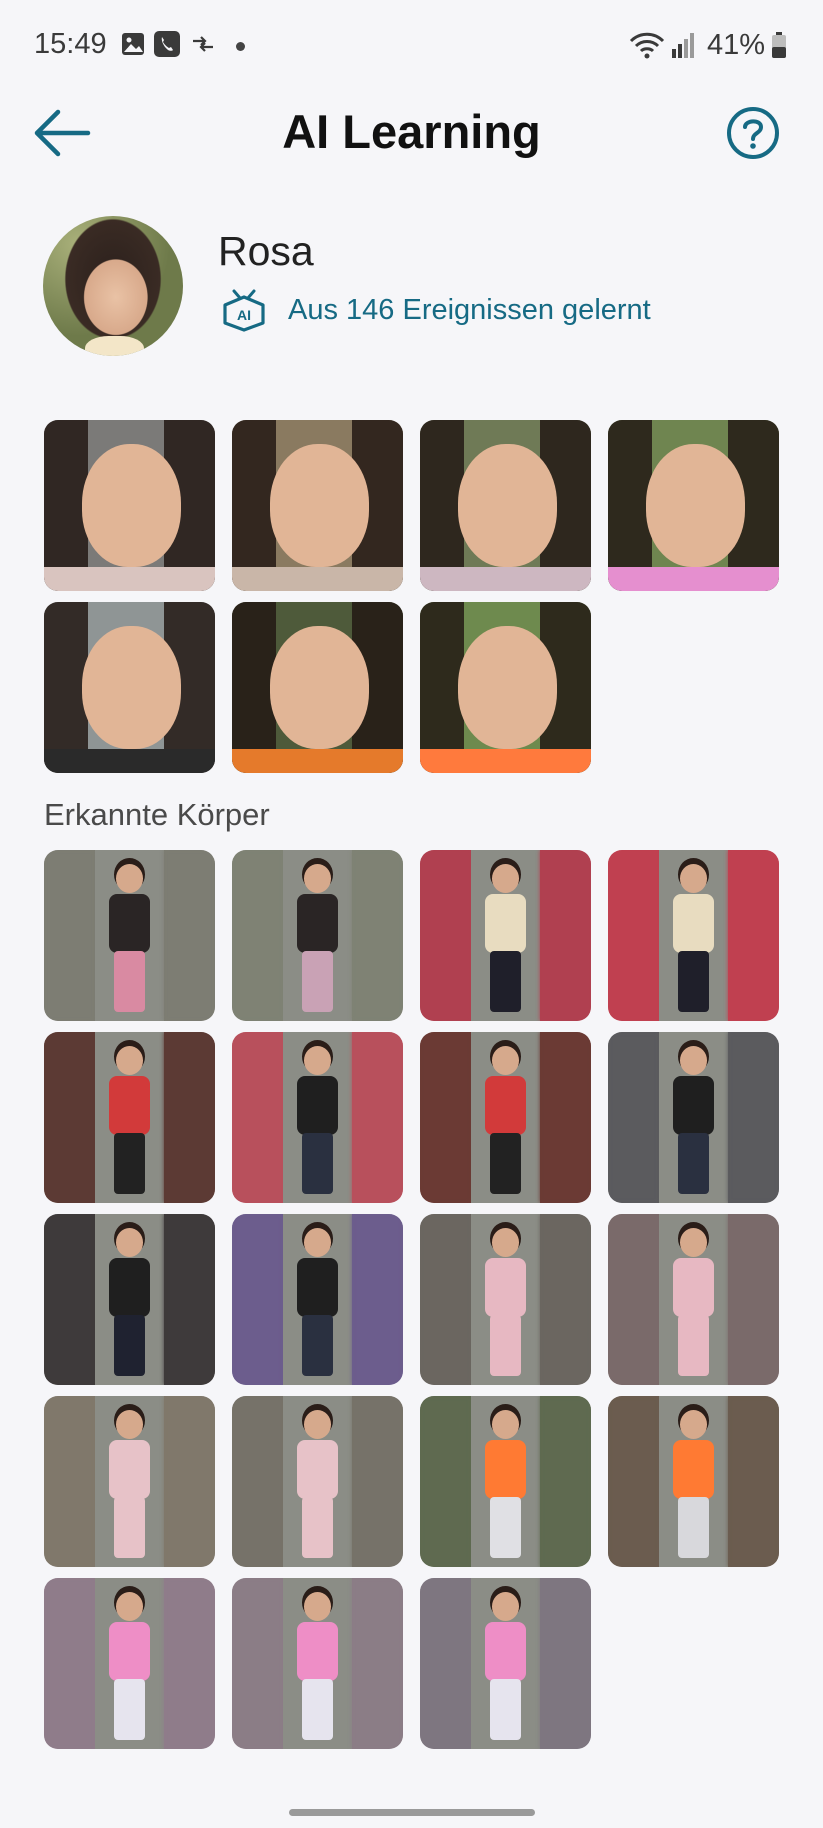  Describe the element at coordinates (240, 46) in the screenshot. I see `notification-dot-icon` at that location.